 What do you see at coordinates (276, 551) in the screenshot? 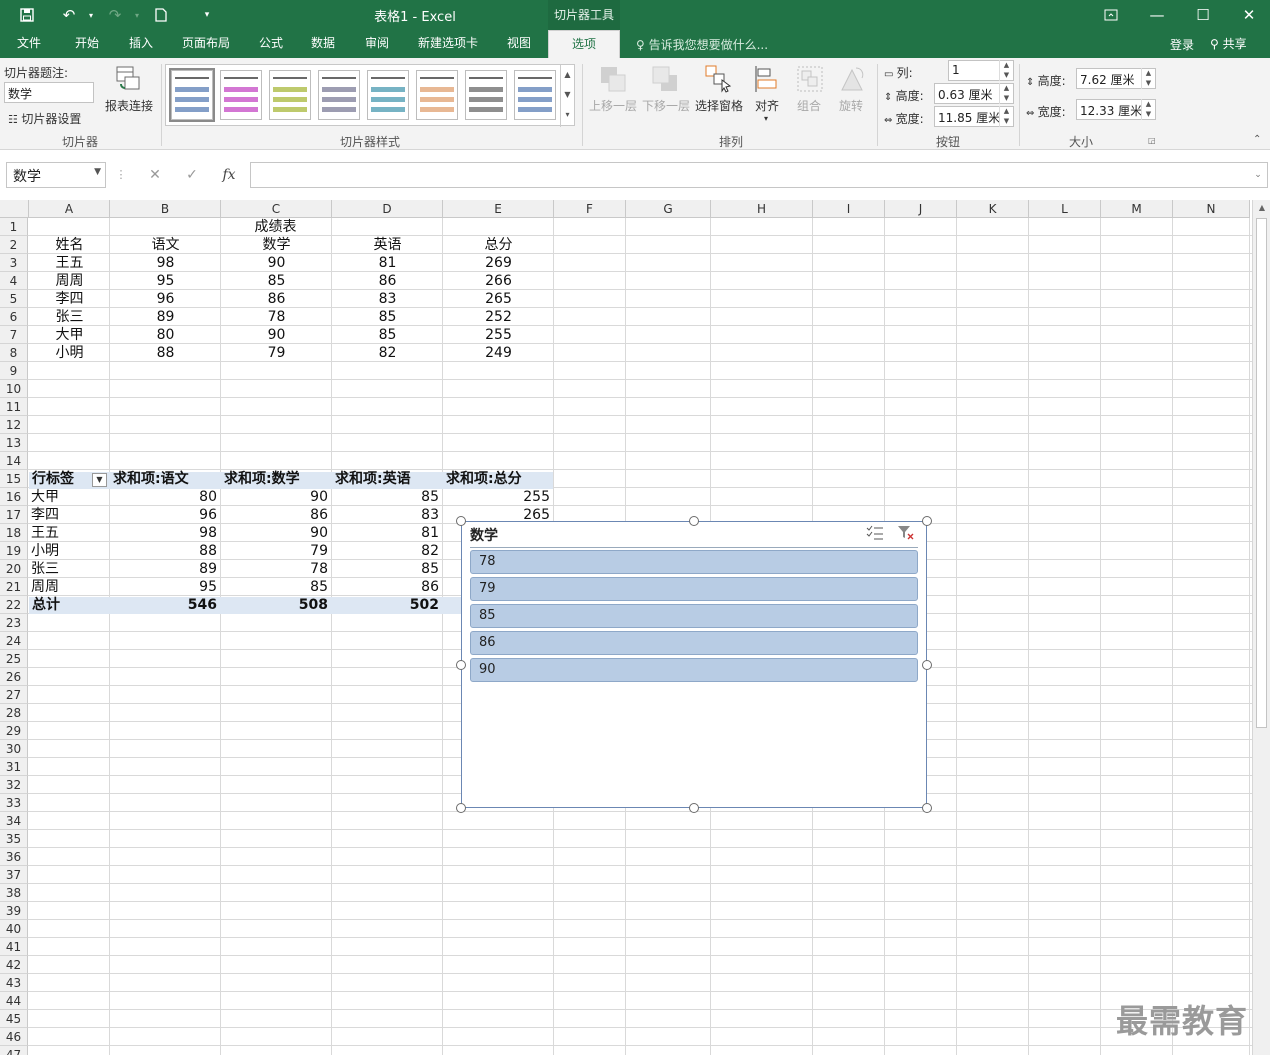
I see `pivot-cell: 79` at bounding box center [276, 551].